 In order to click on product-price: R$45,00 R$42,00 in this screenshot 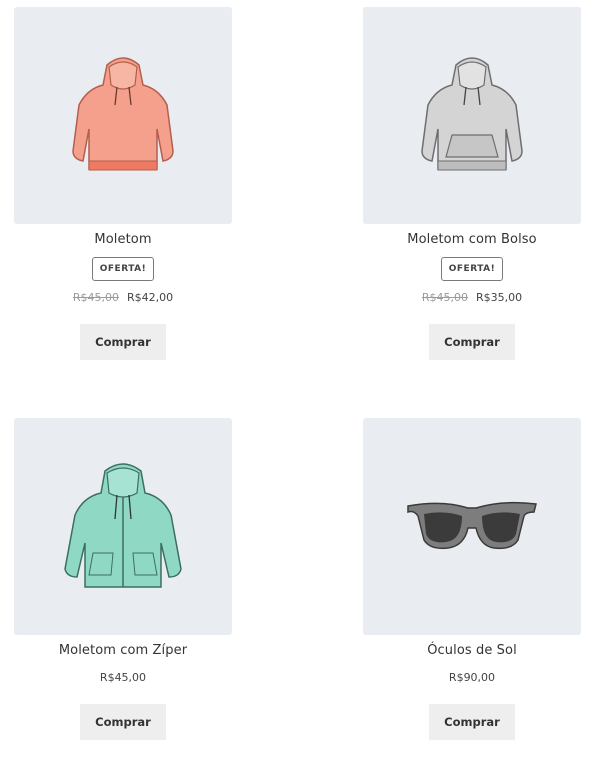, I will do `click(123, 298)`.